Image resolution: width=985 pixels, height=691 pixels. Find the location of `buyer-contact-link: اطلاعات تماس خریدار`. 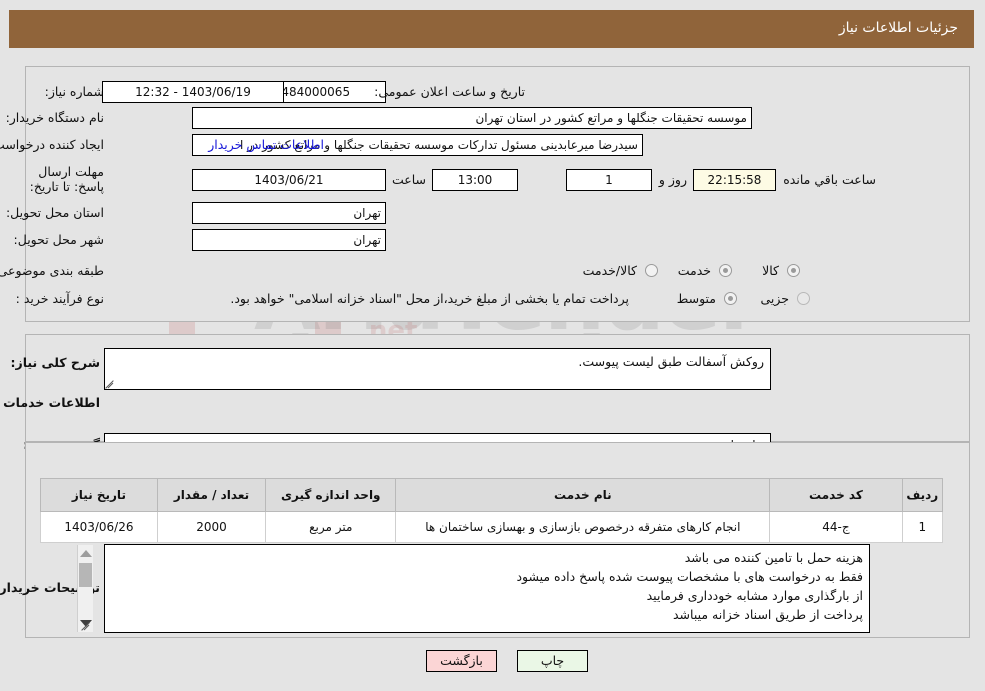

buyer-contact-link: اطلاعات تماس خریدار is located at coordinates (267, 144).